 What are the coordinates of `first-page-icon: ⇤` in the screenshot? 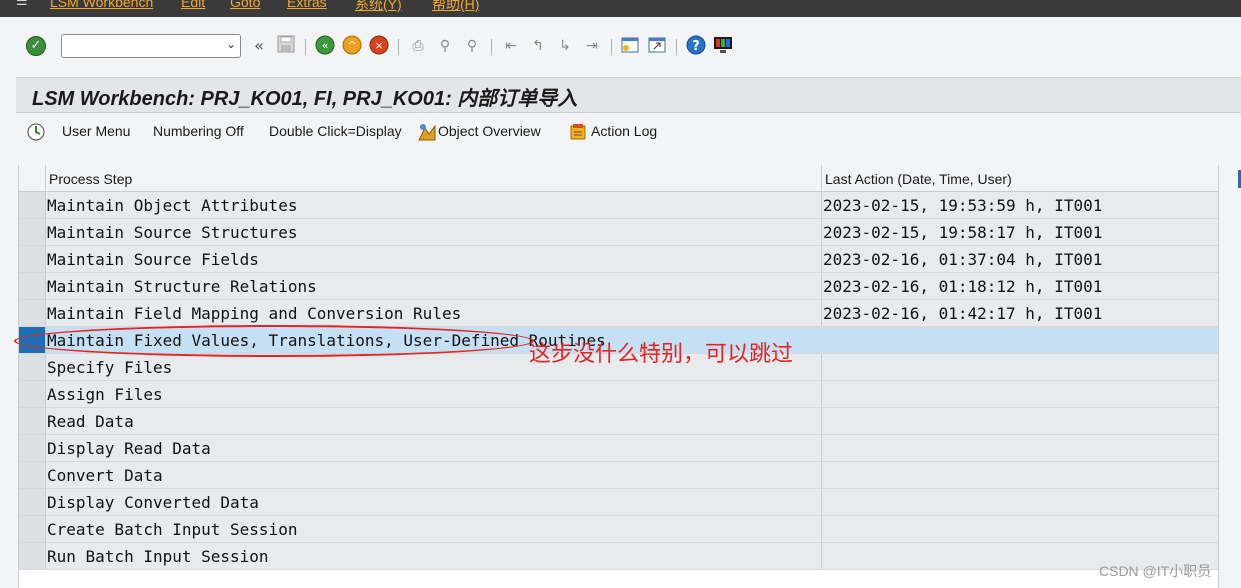 It's located at (511, 46).